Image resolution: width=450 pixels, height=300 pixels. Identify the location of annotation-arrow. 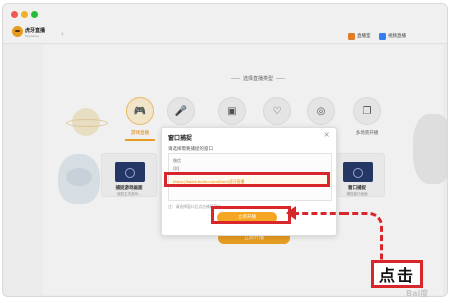
(319, 213).